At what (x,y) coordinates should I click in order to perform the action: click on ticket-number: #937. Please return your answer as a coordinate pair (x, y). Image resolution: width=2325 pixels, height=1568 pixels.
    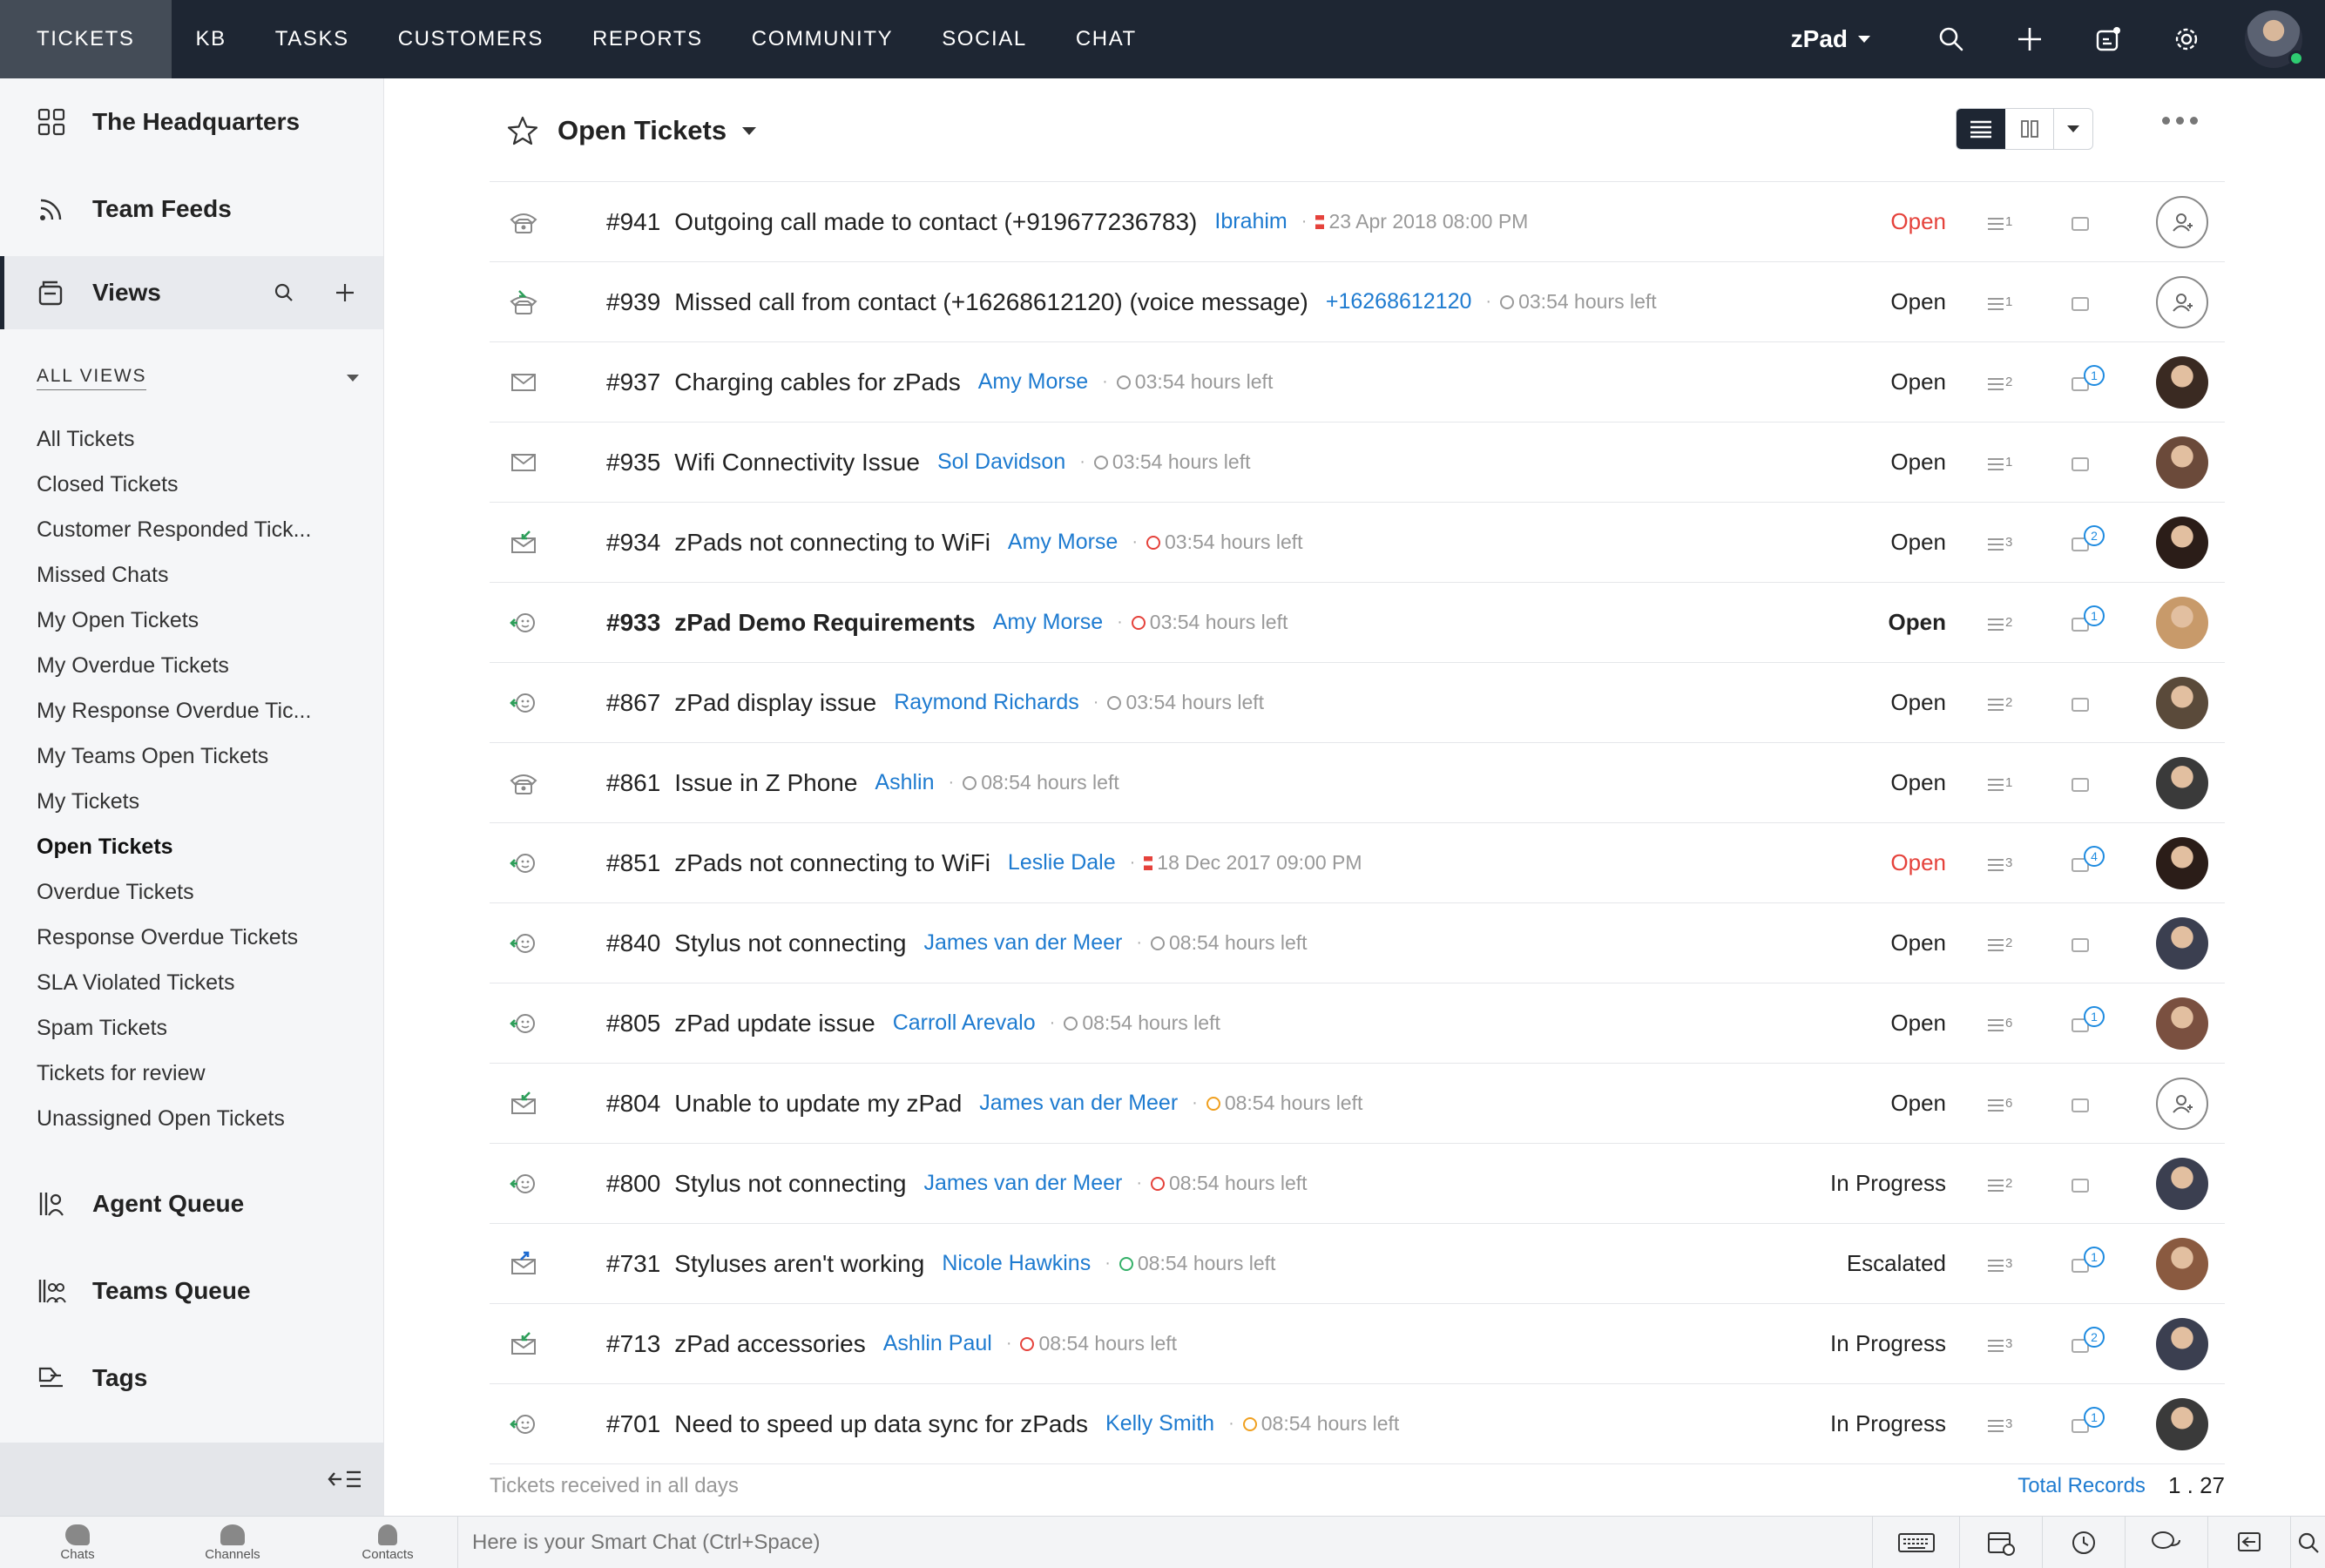
    Looking at the image, I should click on (633, 382).